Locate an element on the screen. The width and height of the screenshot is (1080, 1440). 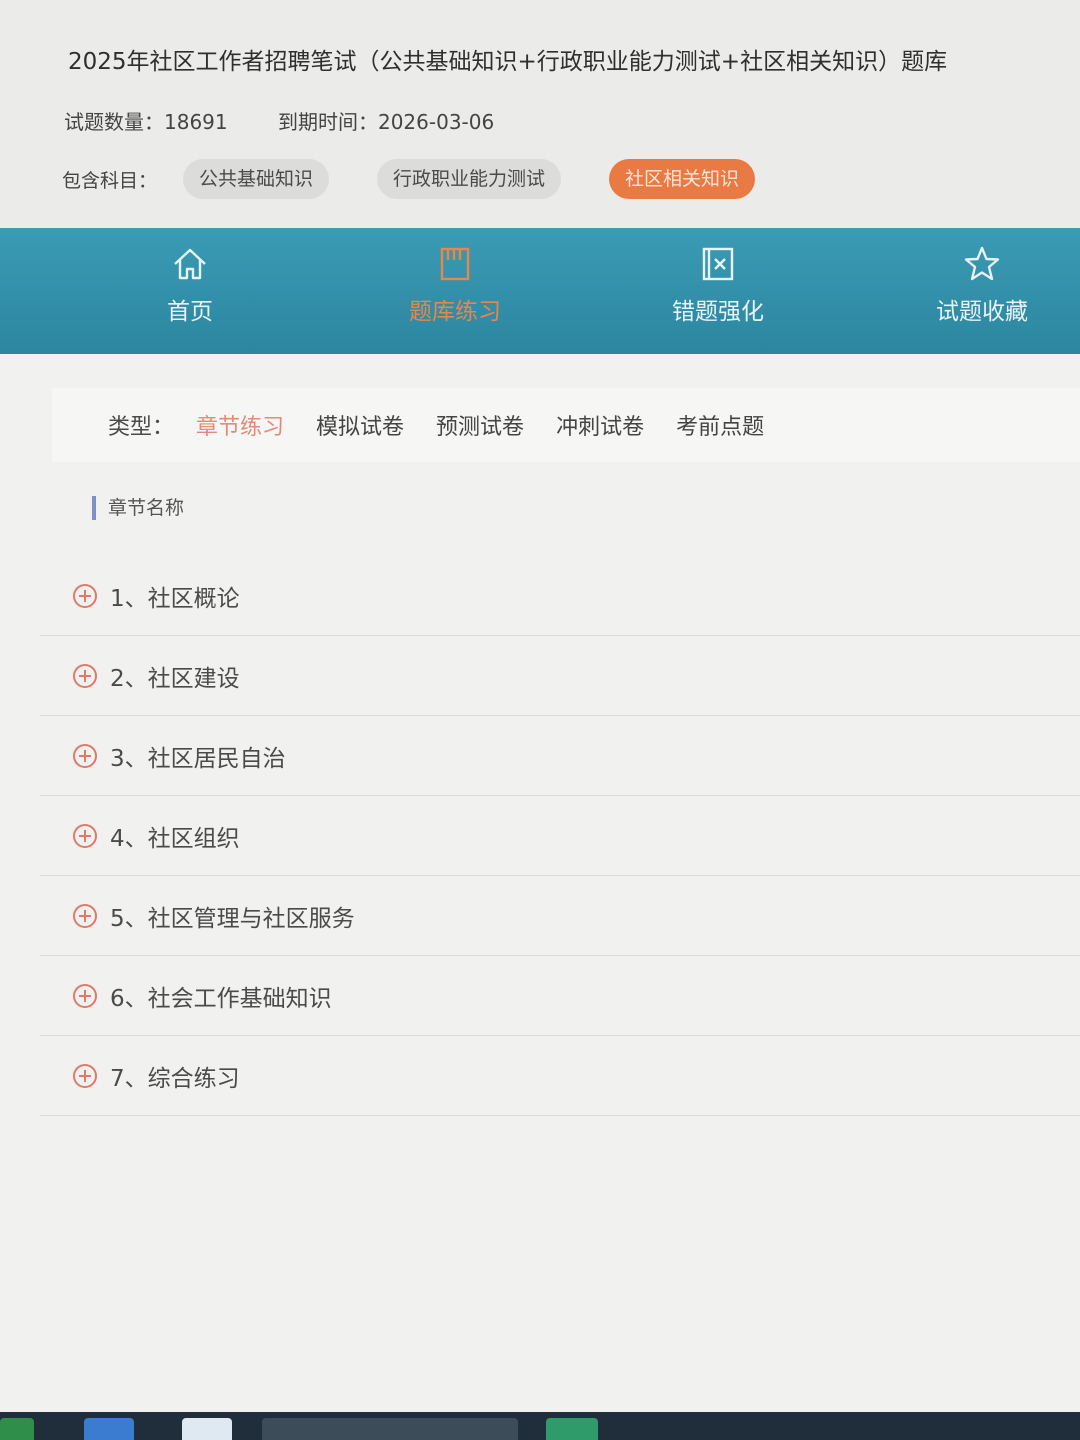
expiry-label: 到期时间： is located at coordinates (327, 122).